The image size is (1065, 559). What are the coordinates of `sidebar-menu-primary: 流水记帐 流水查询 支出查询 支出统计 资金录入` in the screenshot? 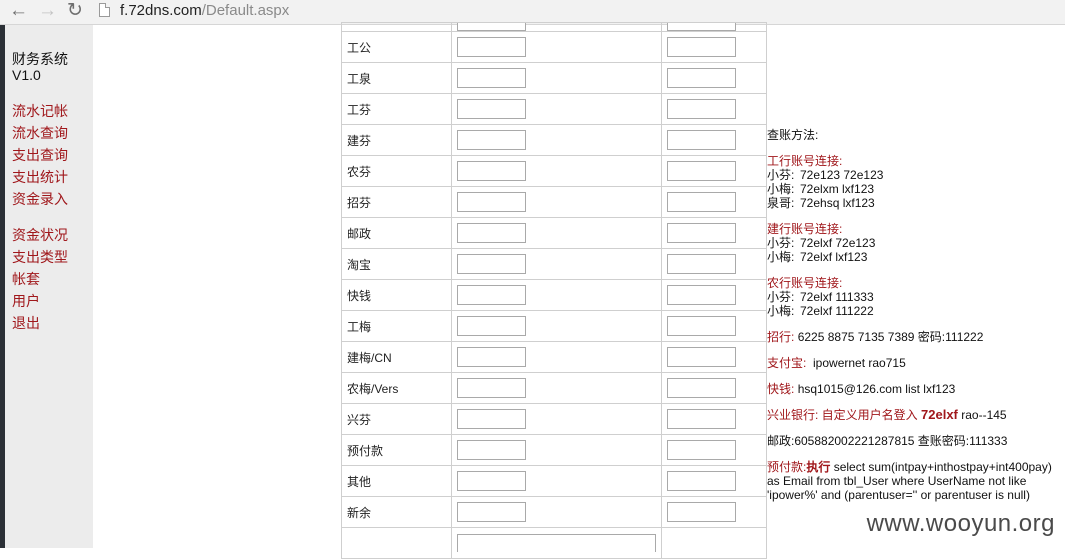 It's located at (40, 155).